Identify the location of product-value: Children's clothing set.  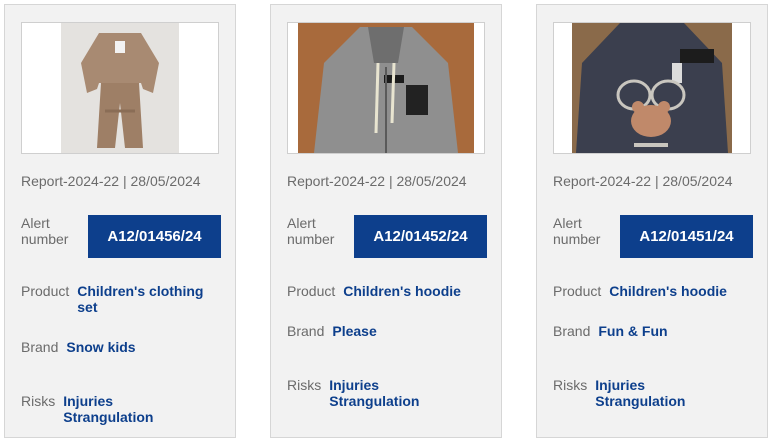
(140, 299).